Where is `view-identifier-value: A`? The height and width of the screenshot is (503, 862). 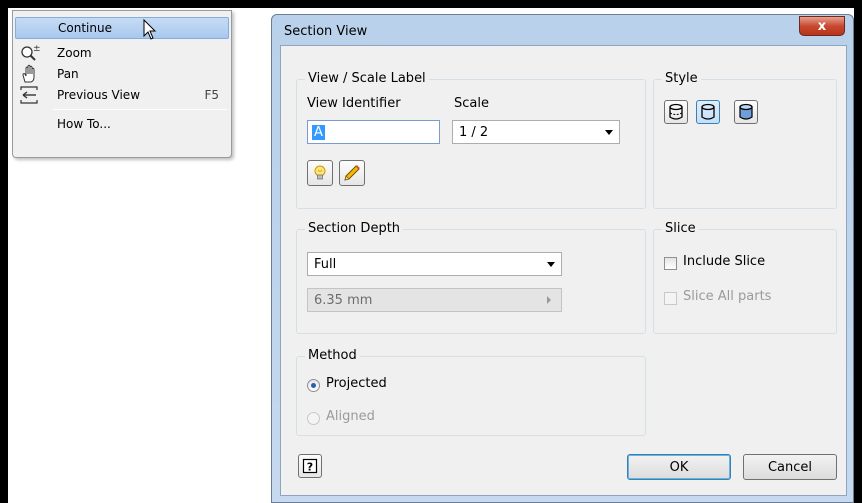
view-identifier-value: A is located at coordinates (318, 132).